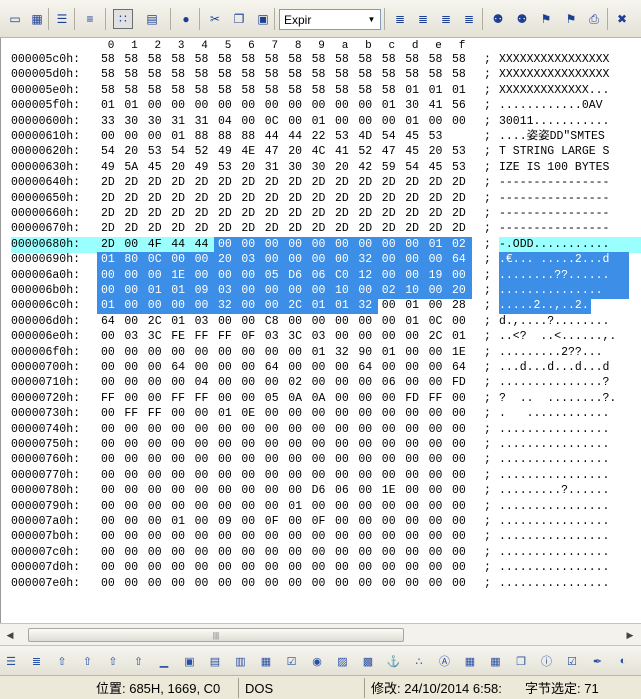 This screenshot has height=699, width=641. Describe the element at coordinates (419, 661) in the screenshot. I see `symbol-icon: ∴` at that location.